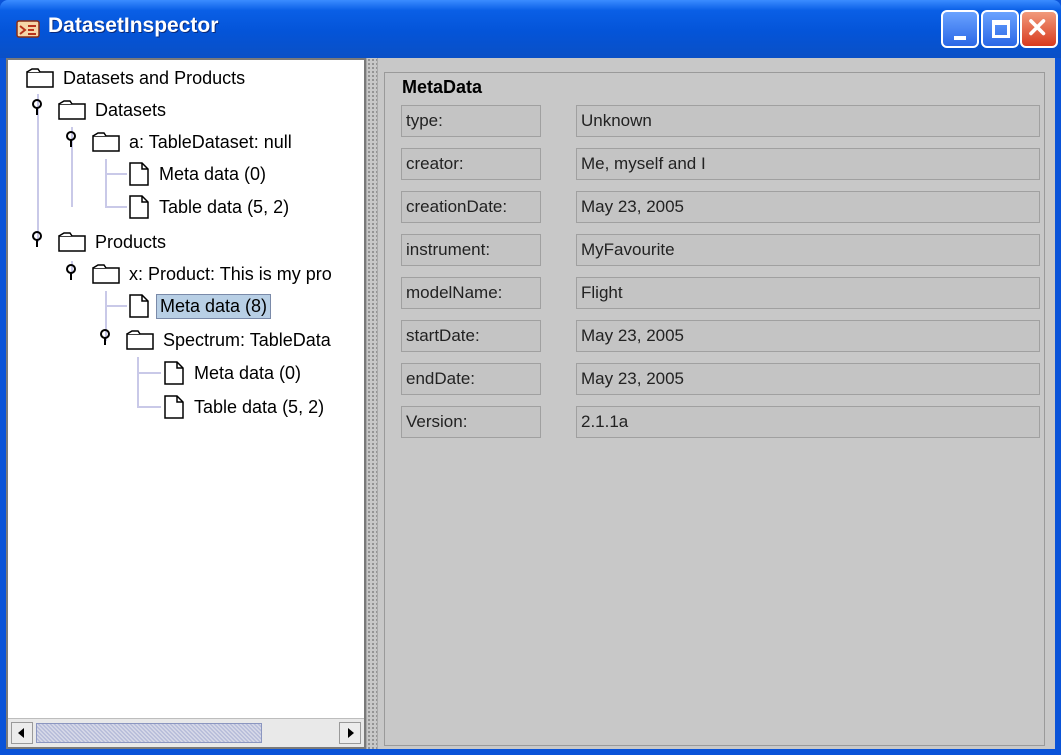 The image size is (1061, 755). I want to click on maximize-button, so click(1000, 29).